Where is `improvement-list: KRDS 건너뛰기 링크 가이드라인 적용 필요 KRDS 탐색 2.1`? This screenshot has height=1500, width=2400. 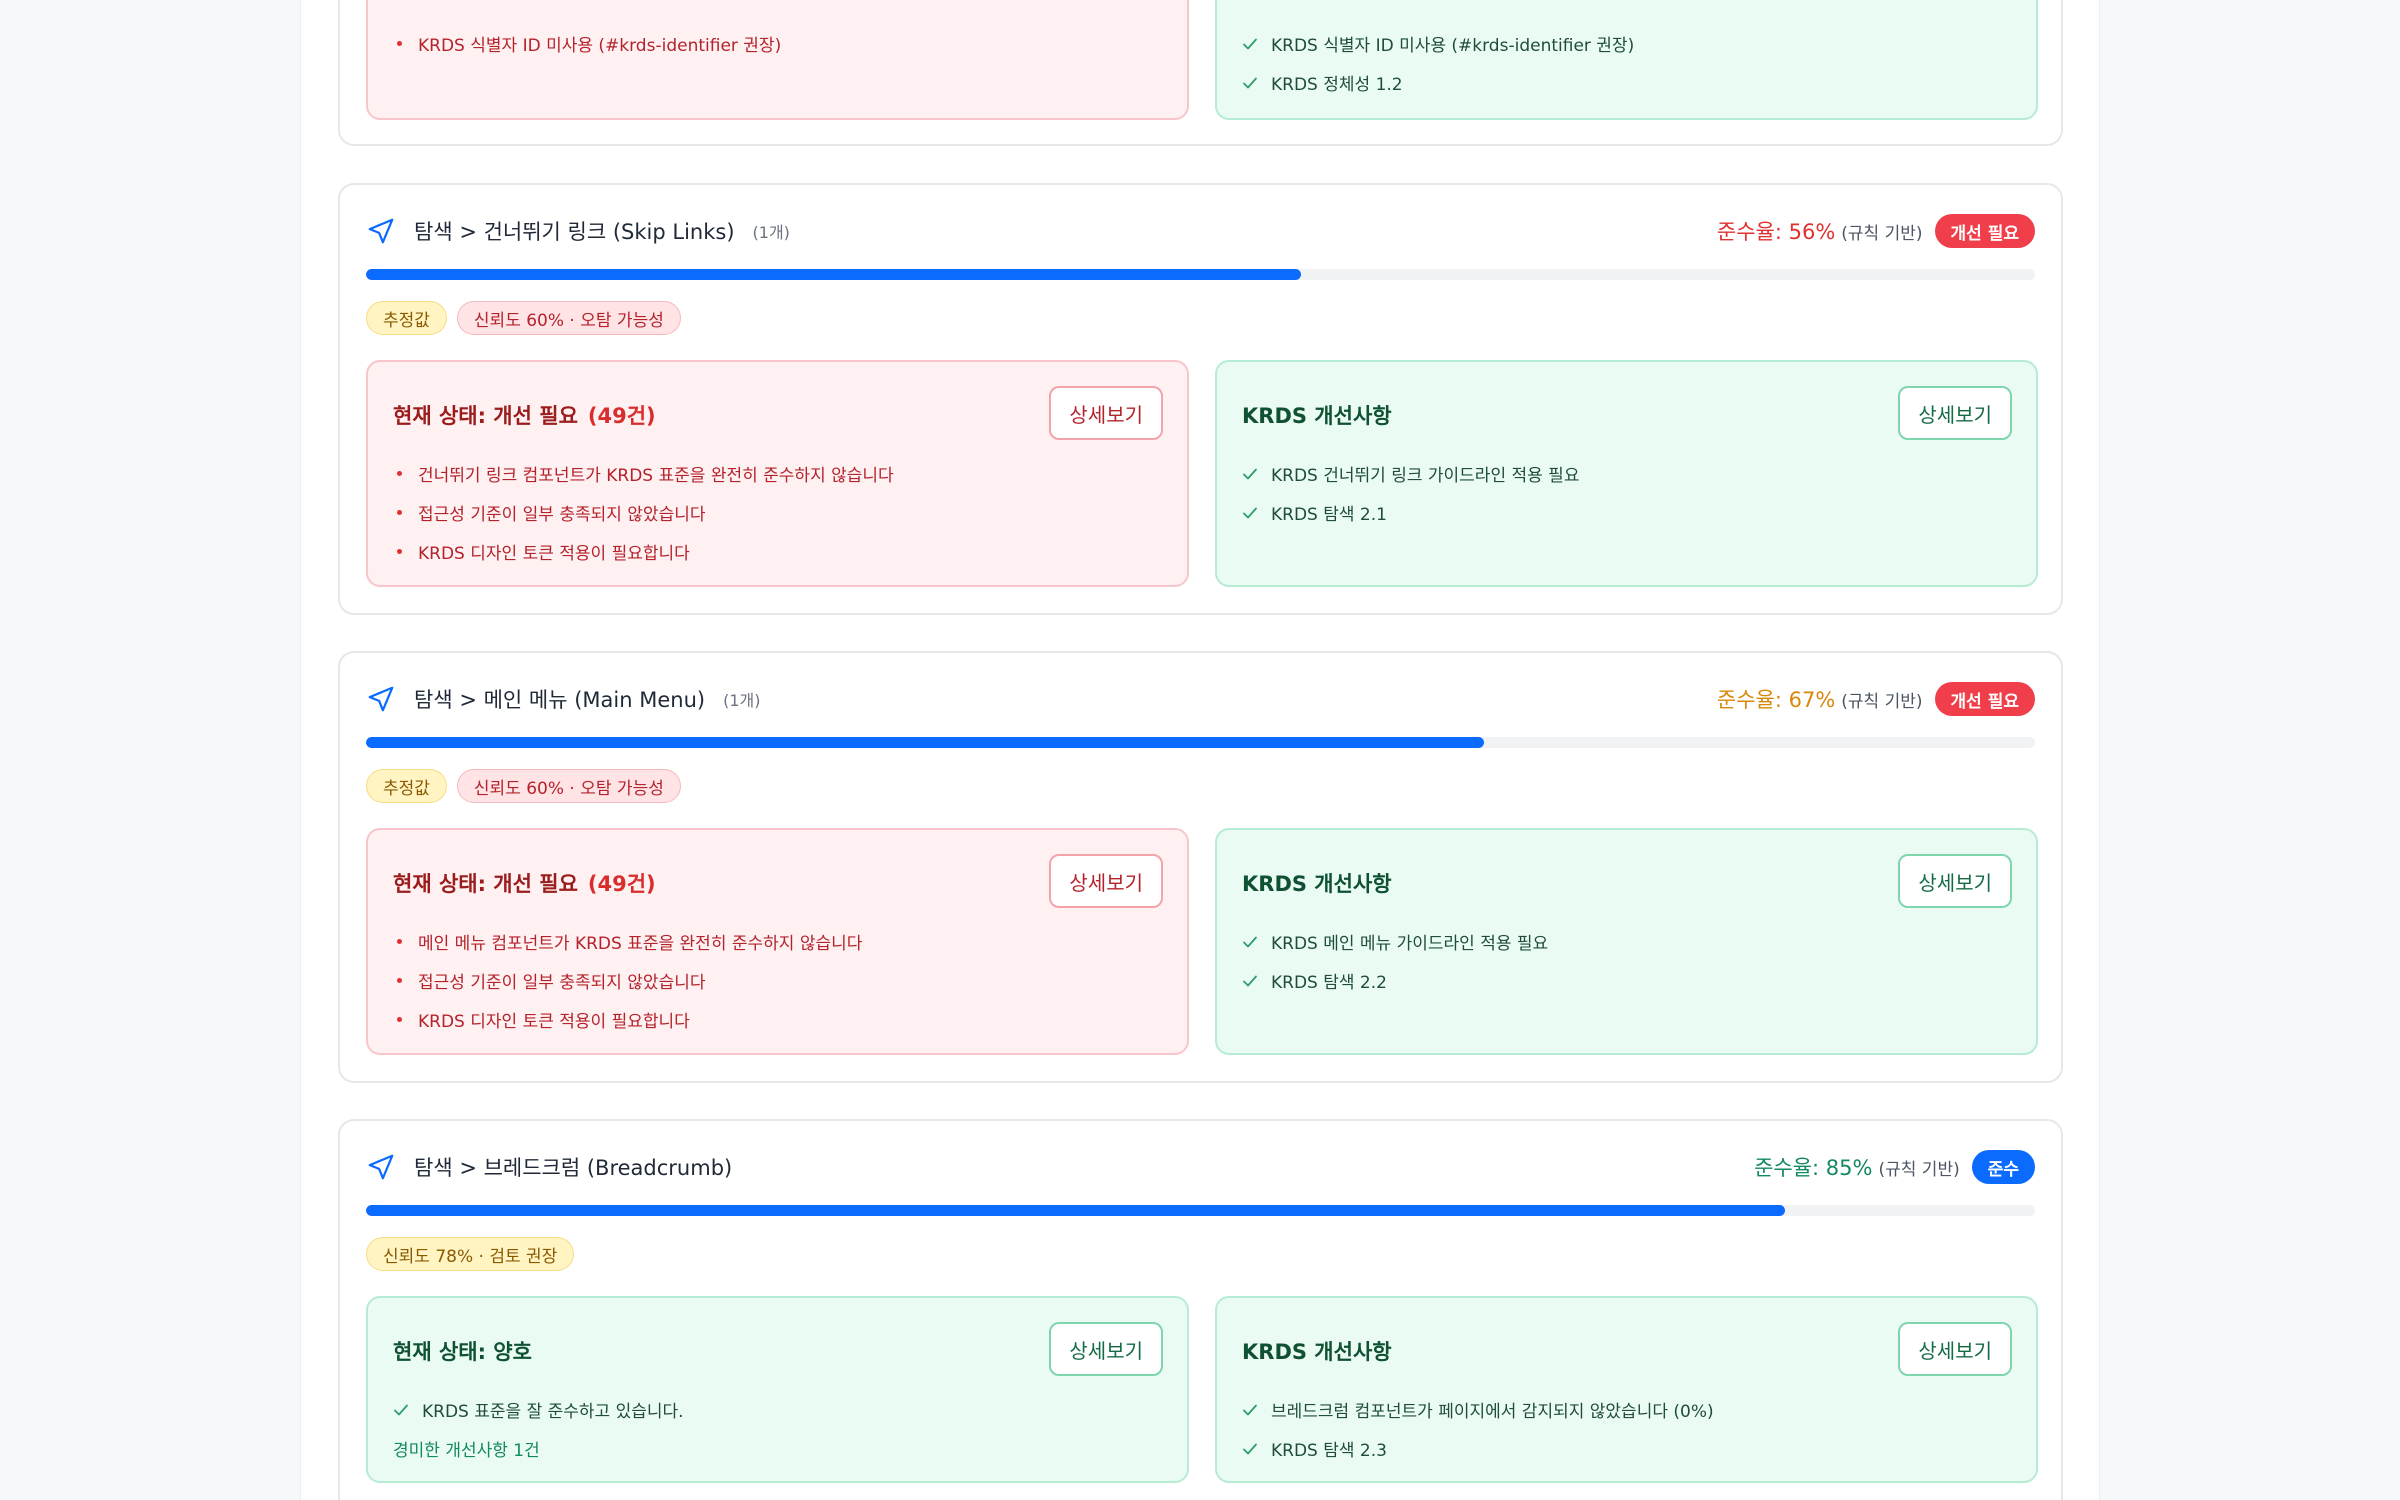
improvement-list: KRDS 건너뛰기 링크 가이드라인 적용 필요 KRDS 탐색 2.1 is located at coordinates (1410, 493).